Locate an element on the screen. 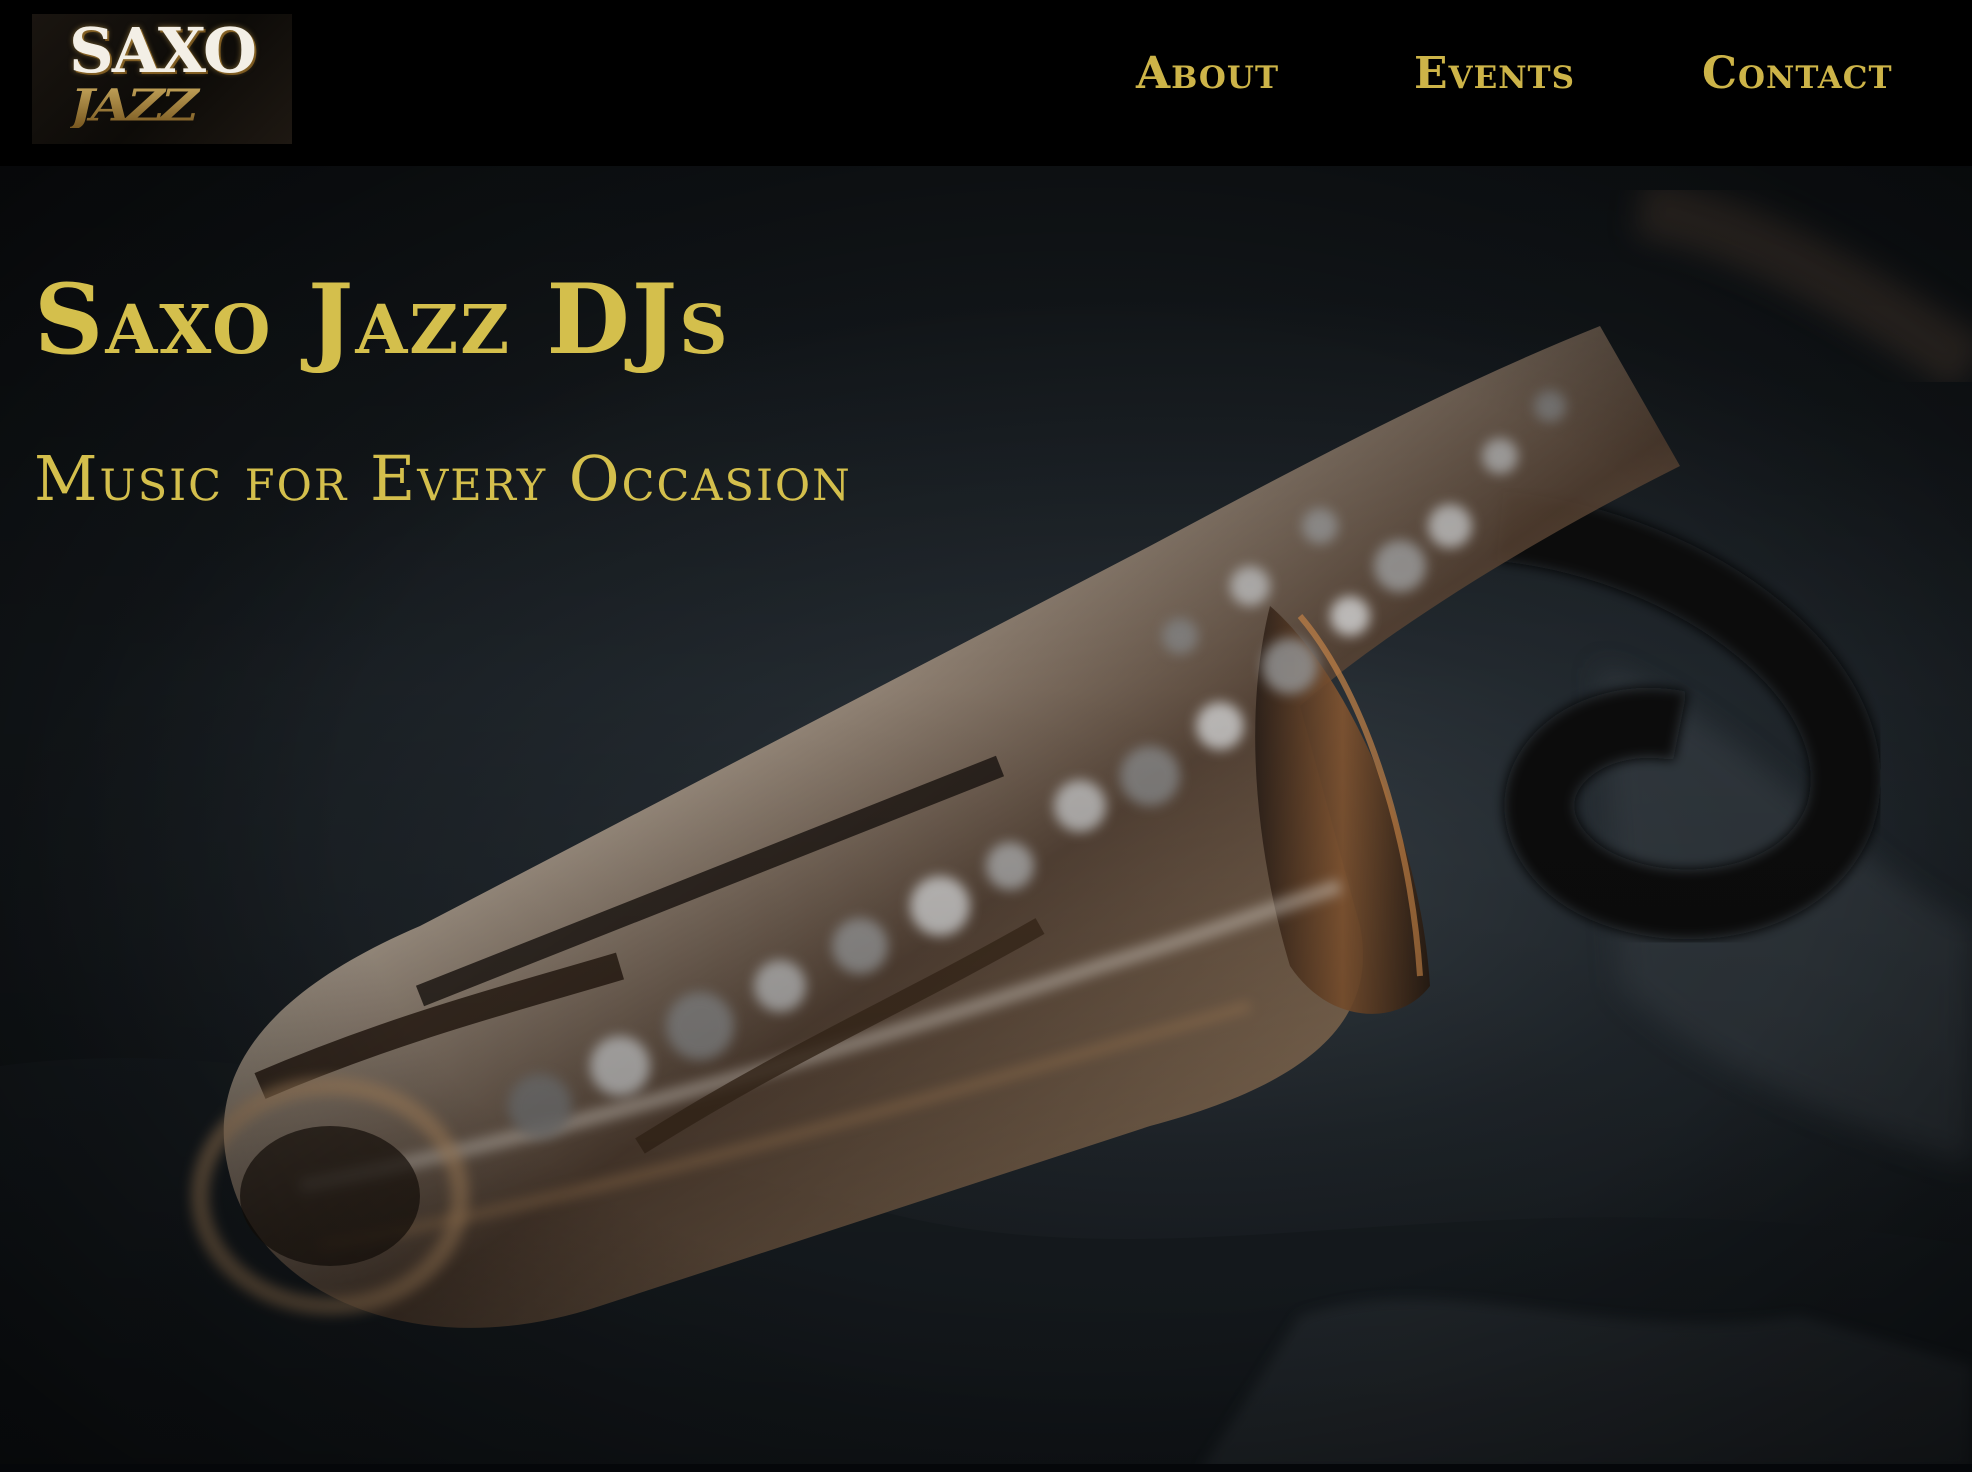 The width and height of the screenshot is (1972, 1472). nav-link-events: Events is located at coordinates (1494, 74).